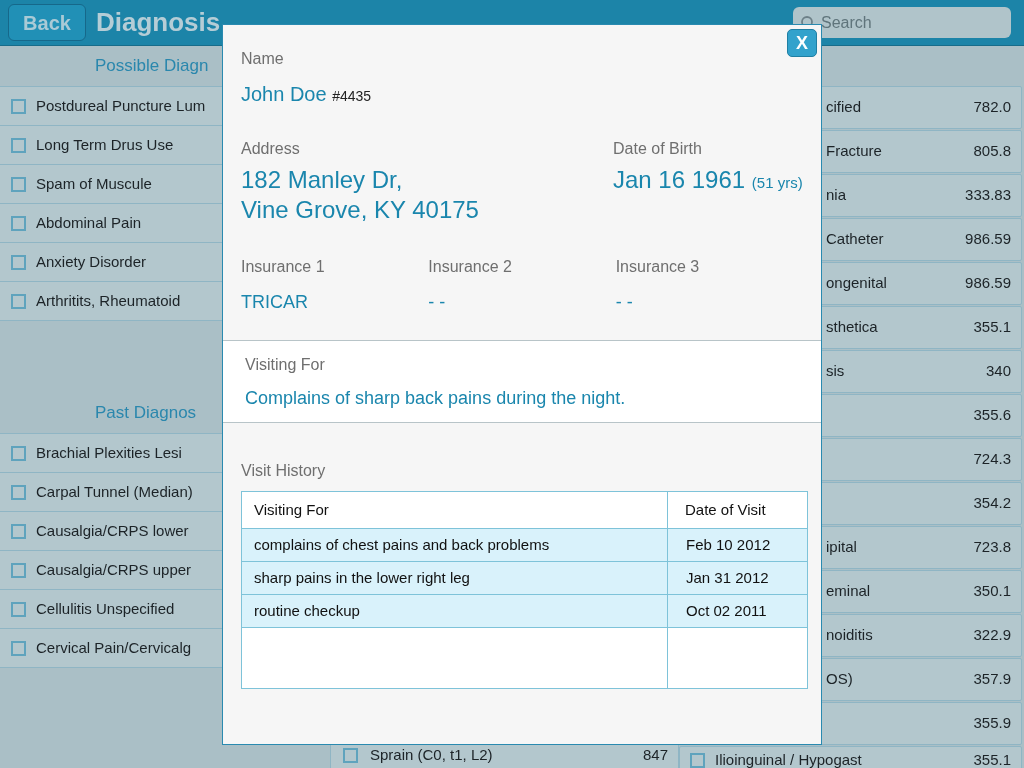  I want to click on section-heading: Possible Diagn, so click(152, 66).